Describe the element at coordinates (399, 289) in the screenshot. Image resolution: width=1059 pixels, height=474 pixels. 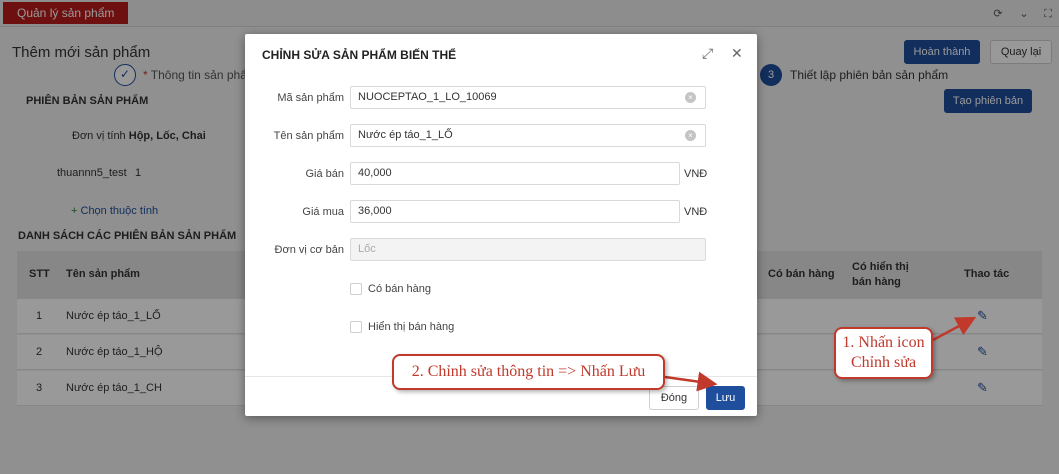
I see `for-sale-label: Có bán hàng` at that location.